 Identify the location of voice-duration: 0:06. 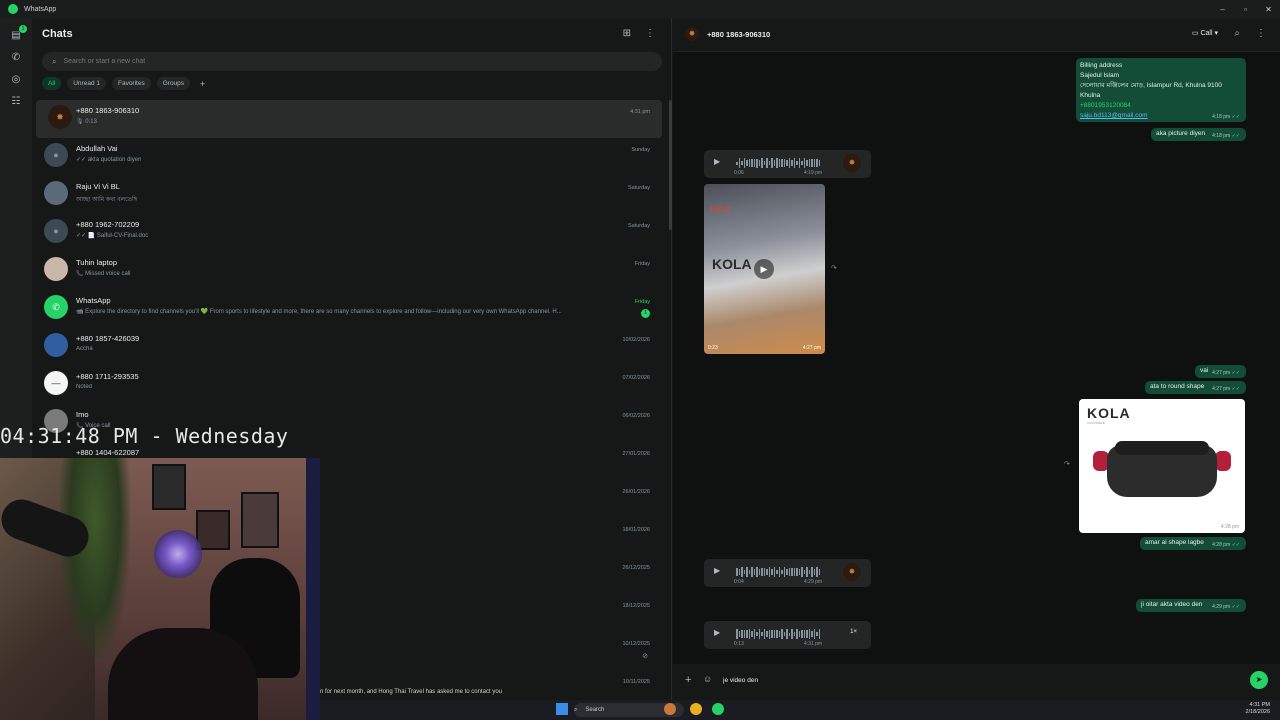
(739, 173).